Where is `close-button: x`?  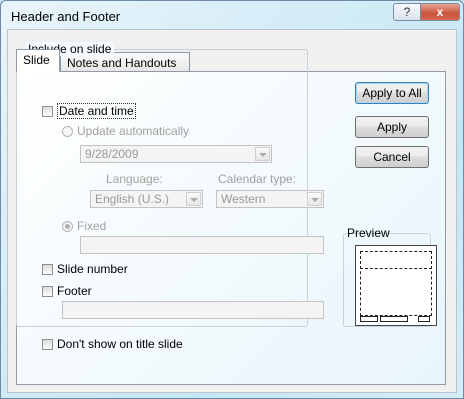
close-button: x is located at coordinates (440, 12).